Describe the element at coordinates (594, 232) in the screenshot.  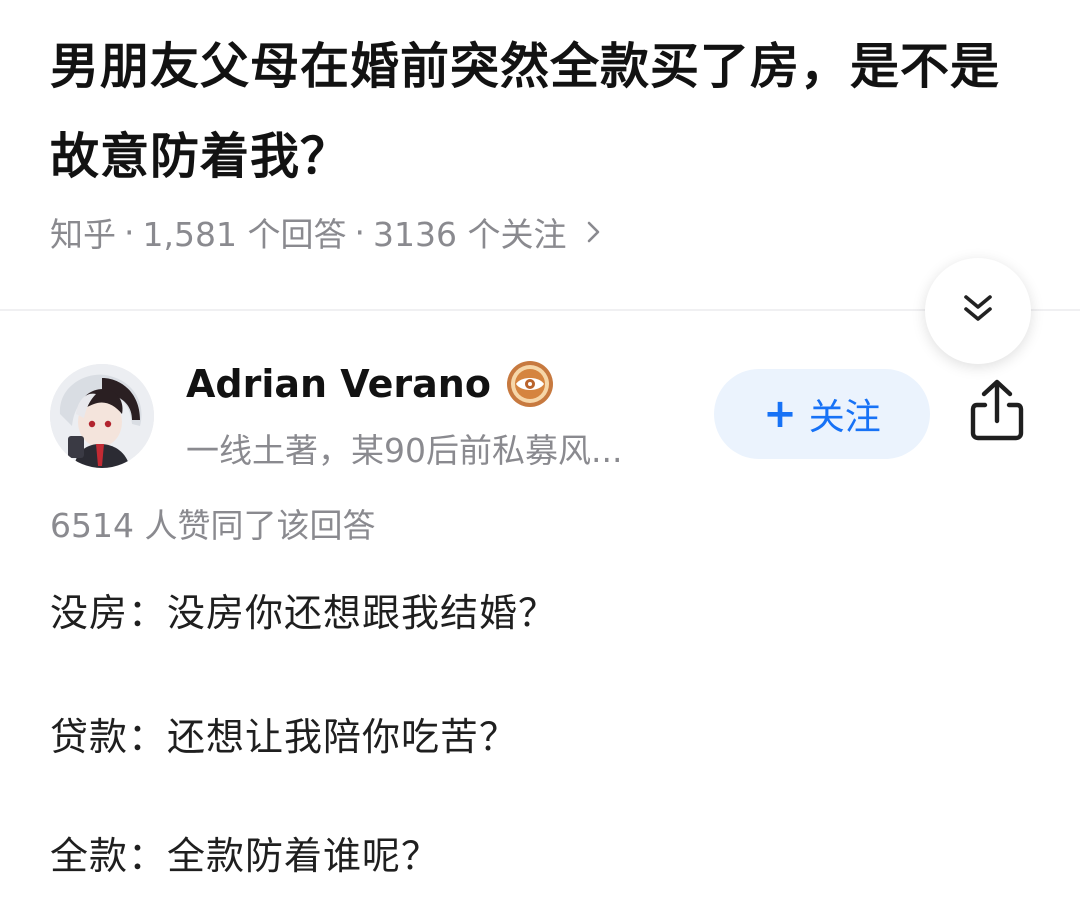
I see `chevron-right-icon` at that location.